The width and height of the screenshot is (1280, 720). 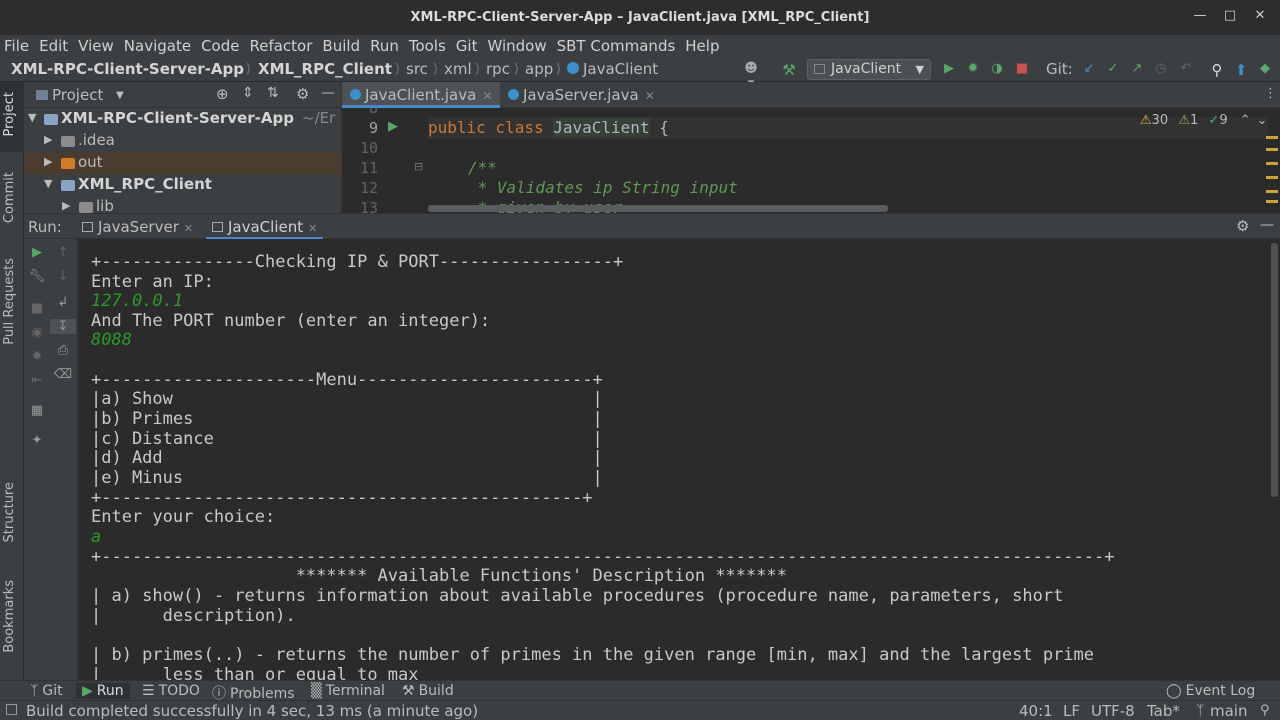 What do you see at coordinates (997, 68) in the screenshot?
I see `coverage-icon: ◑` at bounding box center [997, 68].